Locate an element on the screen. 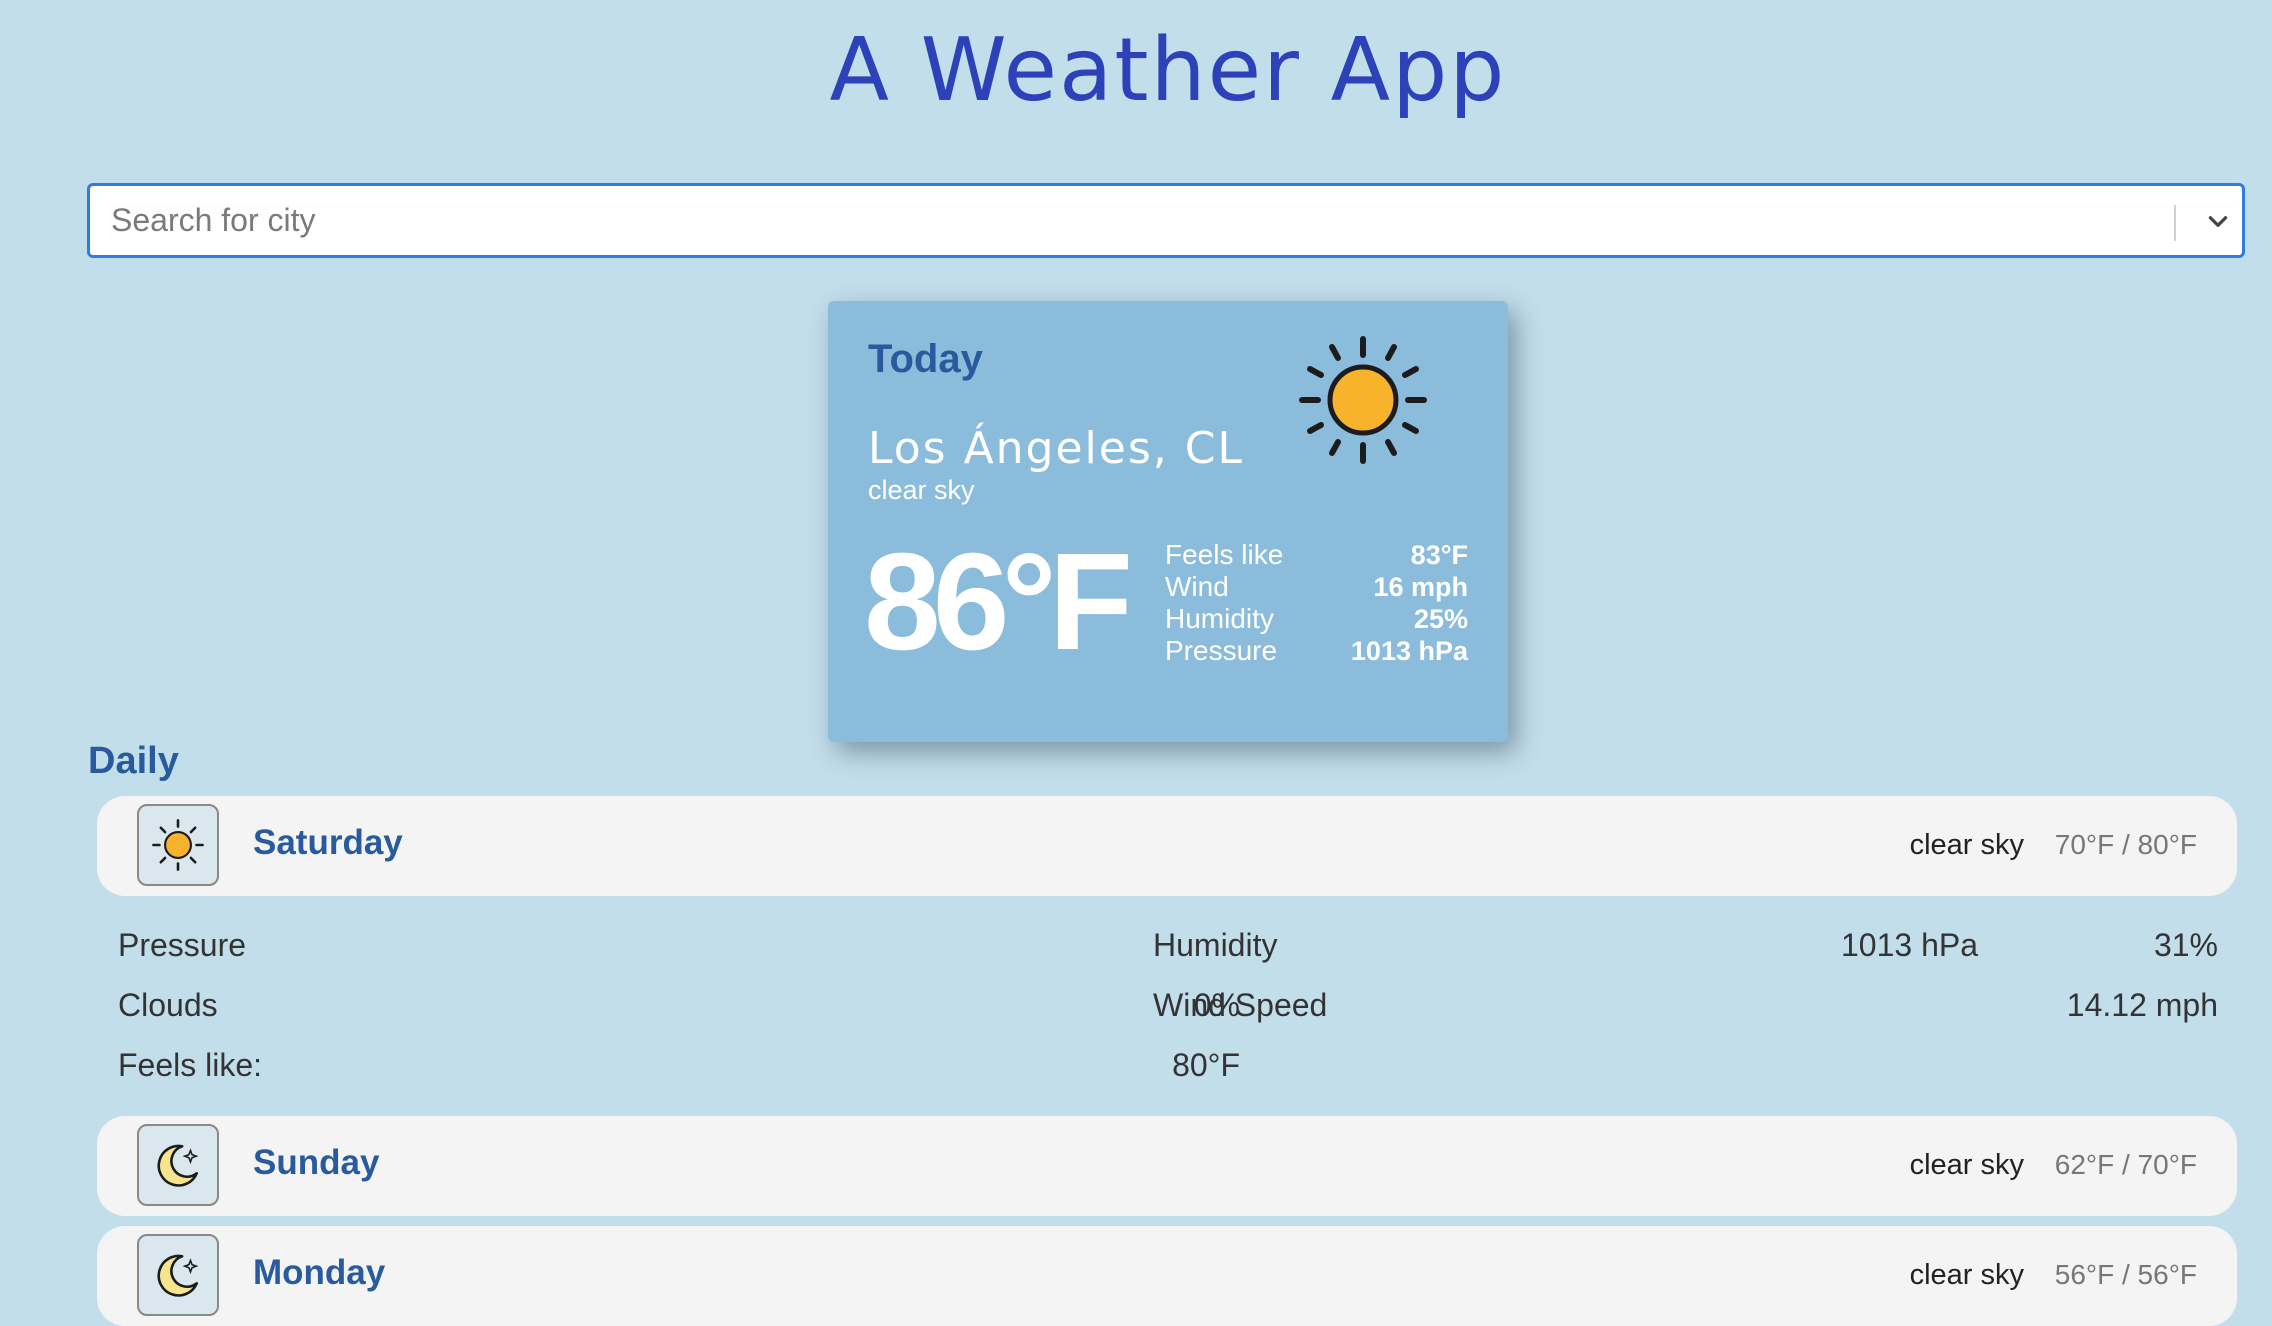 This screenshot has height=1326, width=2272. today-label: Today is located at coordinates (925, 359).